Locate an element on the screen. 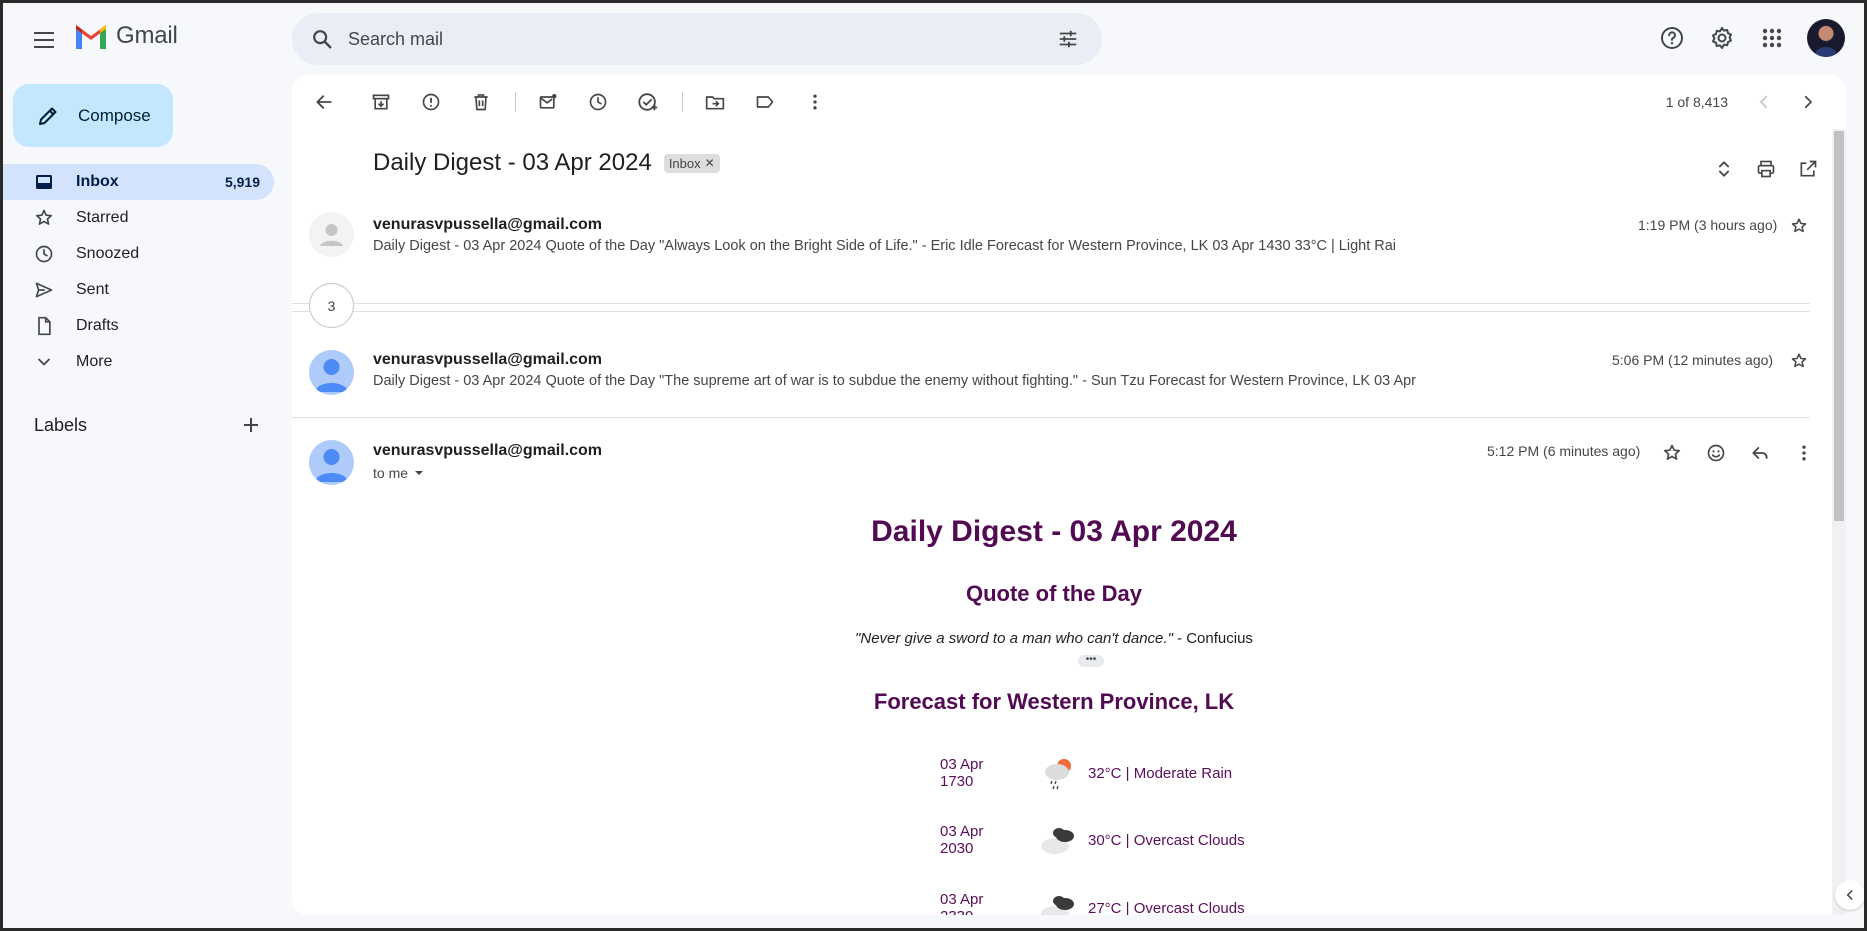 The image size is (1867, 931). to-me-label: to me is located at coordinates (391, 473).